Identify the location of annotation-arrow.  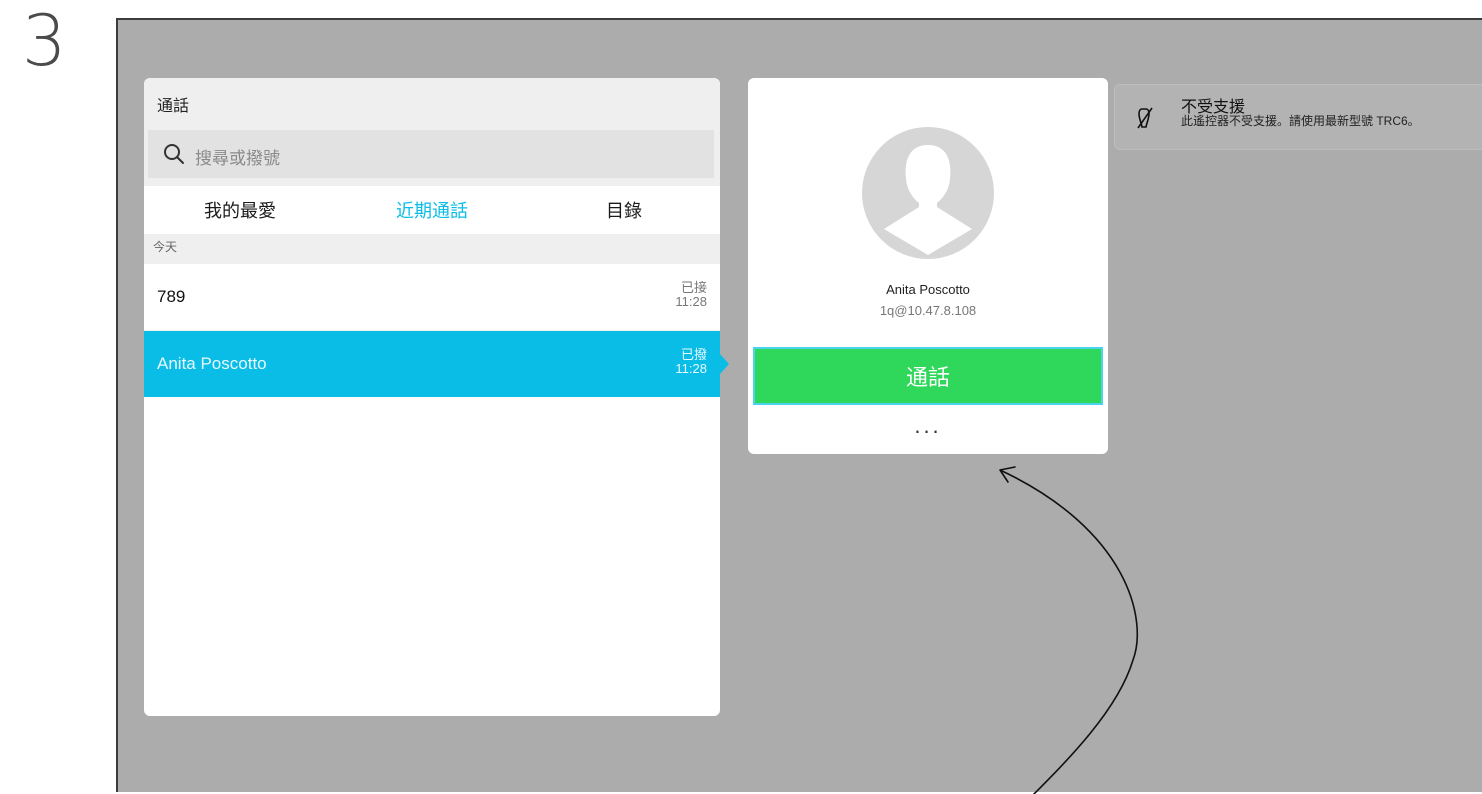
(1069, 630).